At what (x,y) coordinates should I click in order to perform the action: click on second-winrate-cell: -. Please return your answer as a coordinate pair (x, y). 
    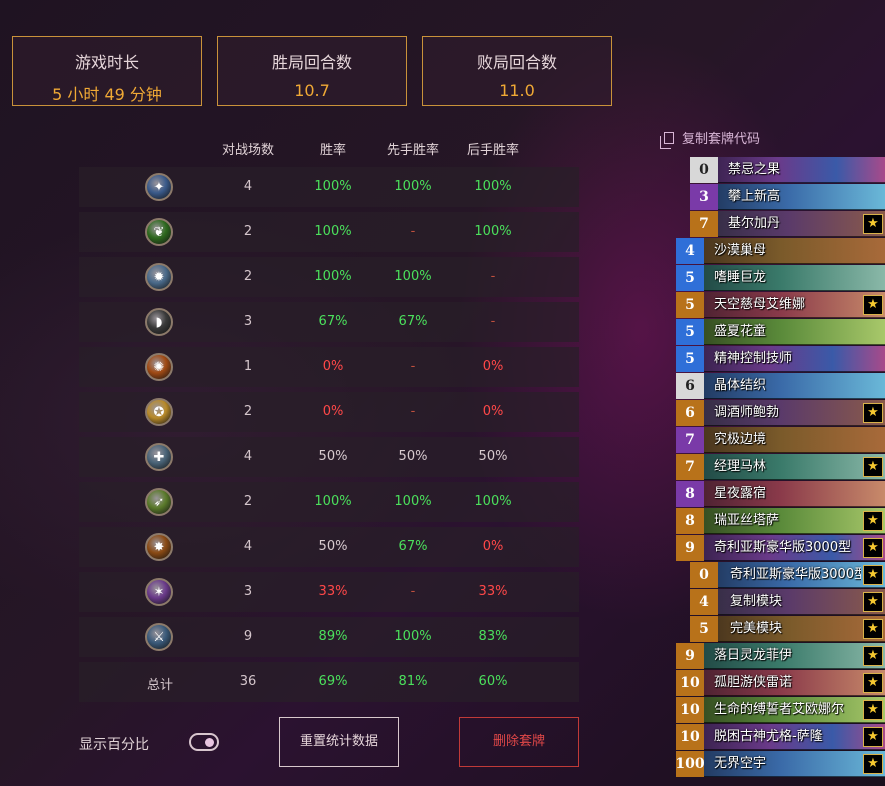
    Looking at the image, I should click on (493, 321).